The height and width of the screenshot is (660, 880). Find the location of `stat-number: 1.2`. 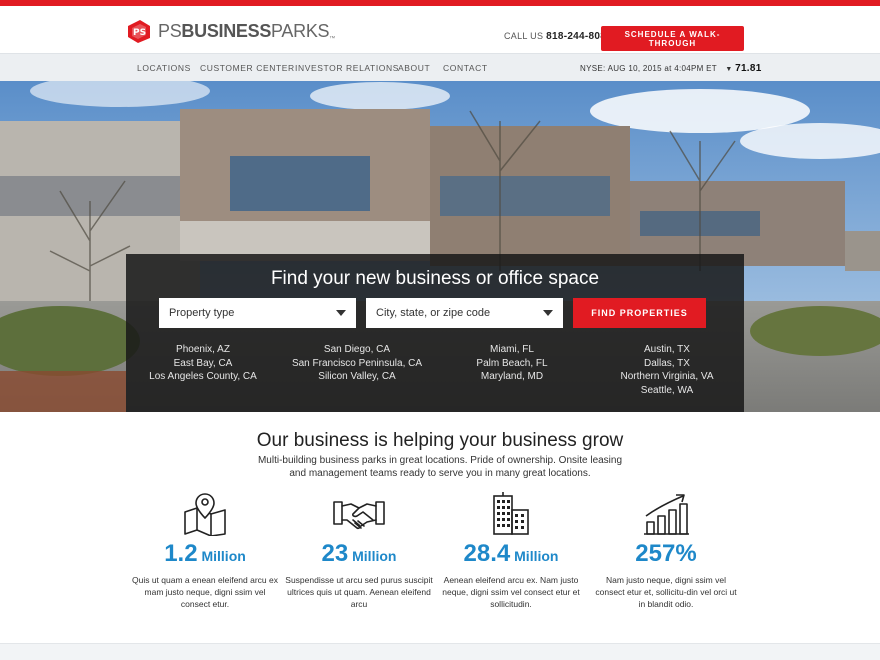

stat-number: 1.2 is located at coordinates (181, 553).